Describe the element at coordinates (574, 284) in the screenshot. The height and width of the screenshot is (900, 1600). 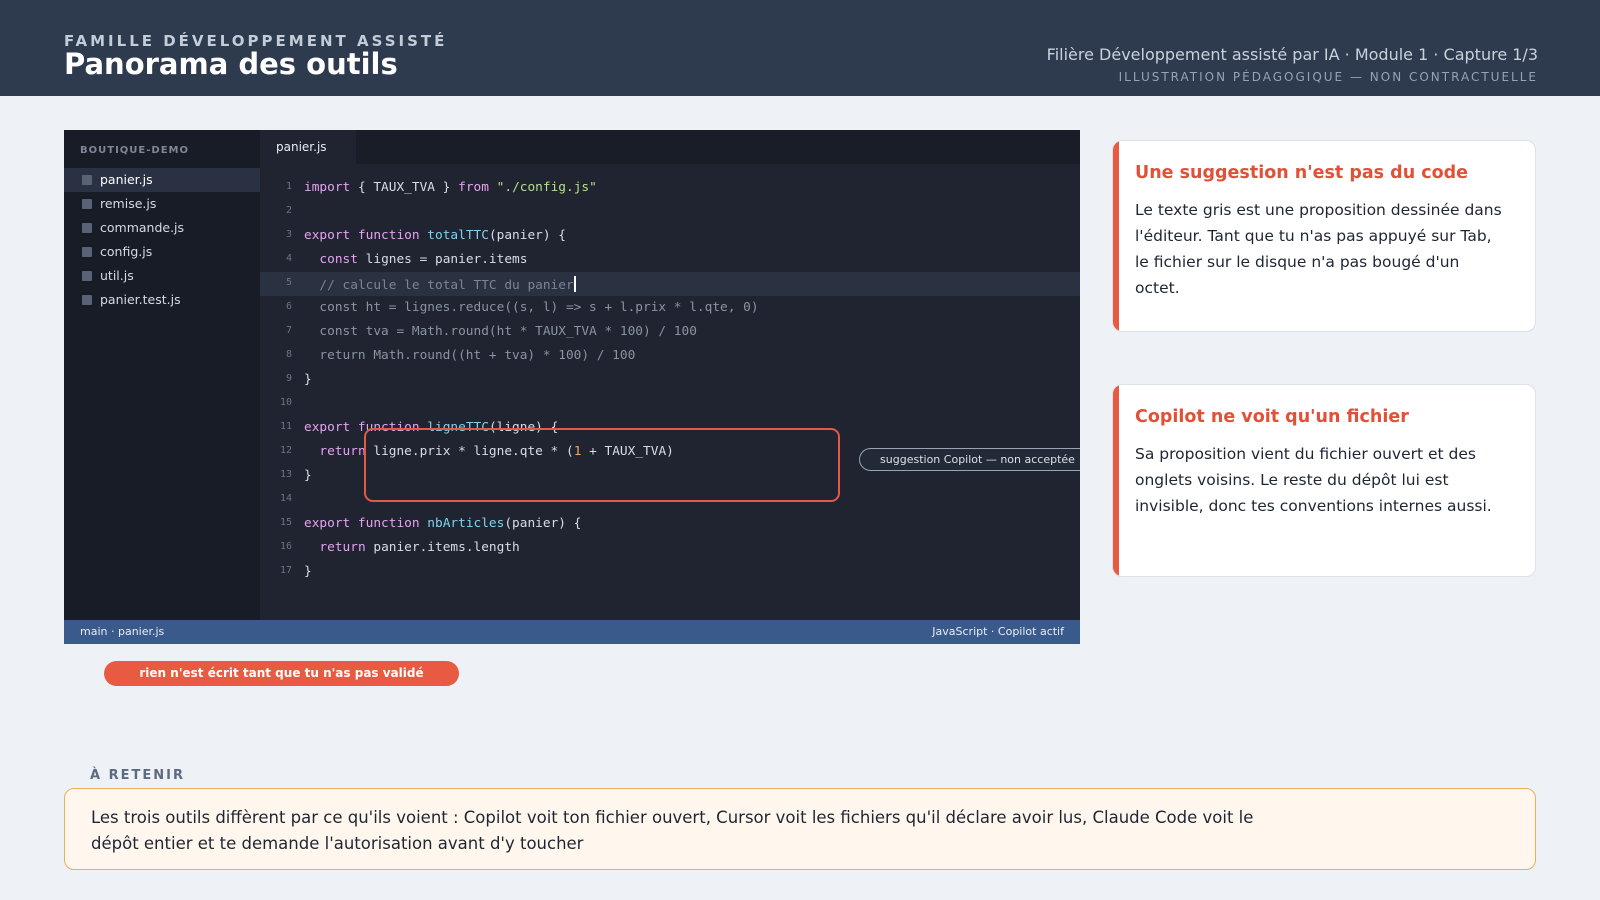
I see `text-caret` at that location.